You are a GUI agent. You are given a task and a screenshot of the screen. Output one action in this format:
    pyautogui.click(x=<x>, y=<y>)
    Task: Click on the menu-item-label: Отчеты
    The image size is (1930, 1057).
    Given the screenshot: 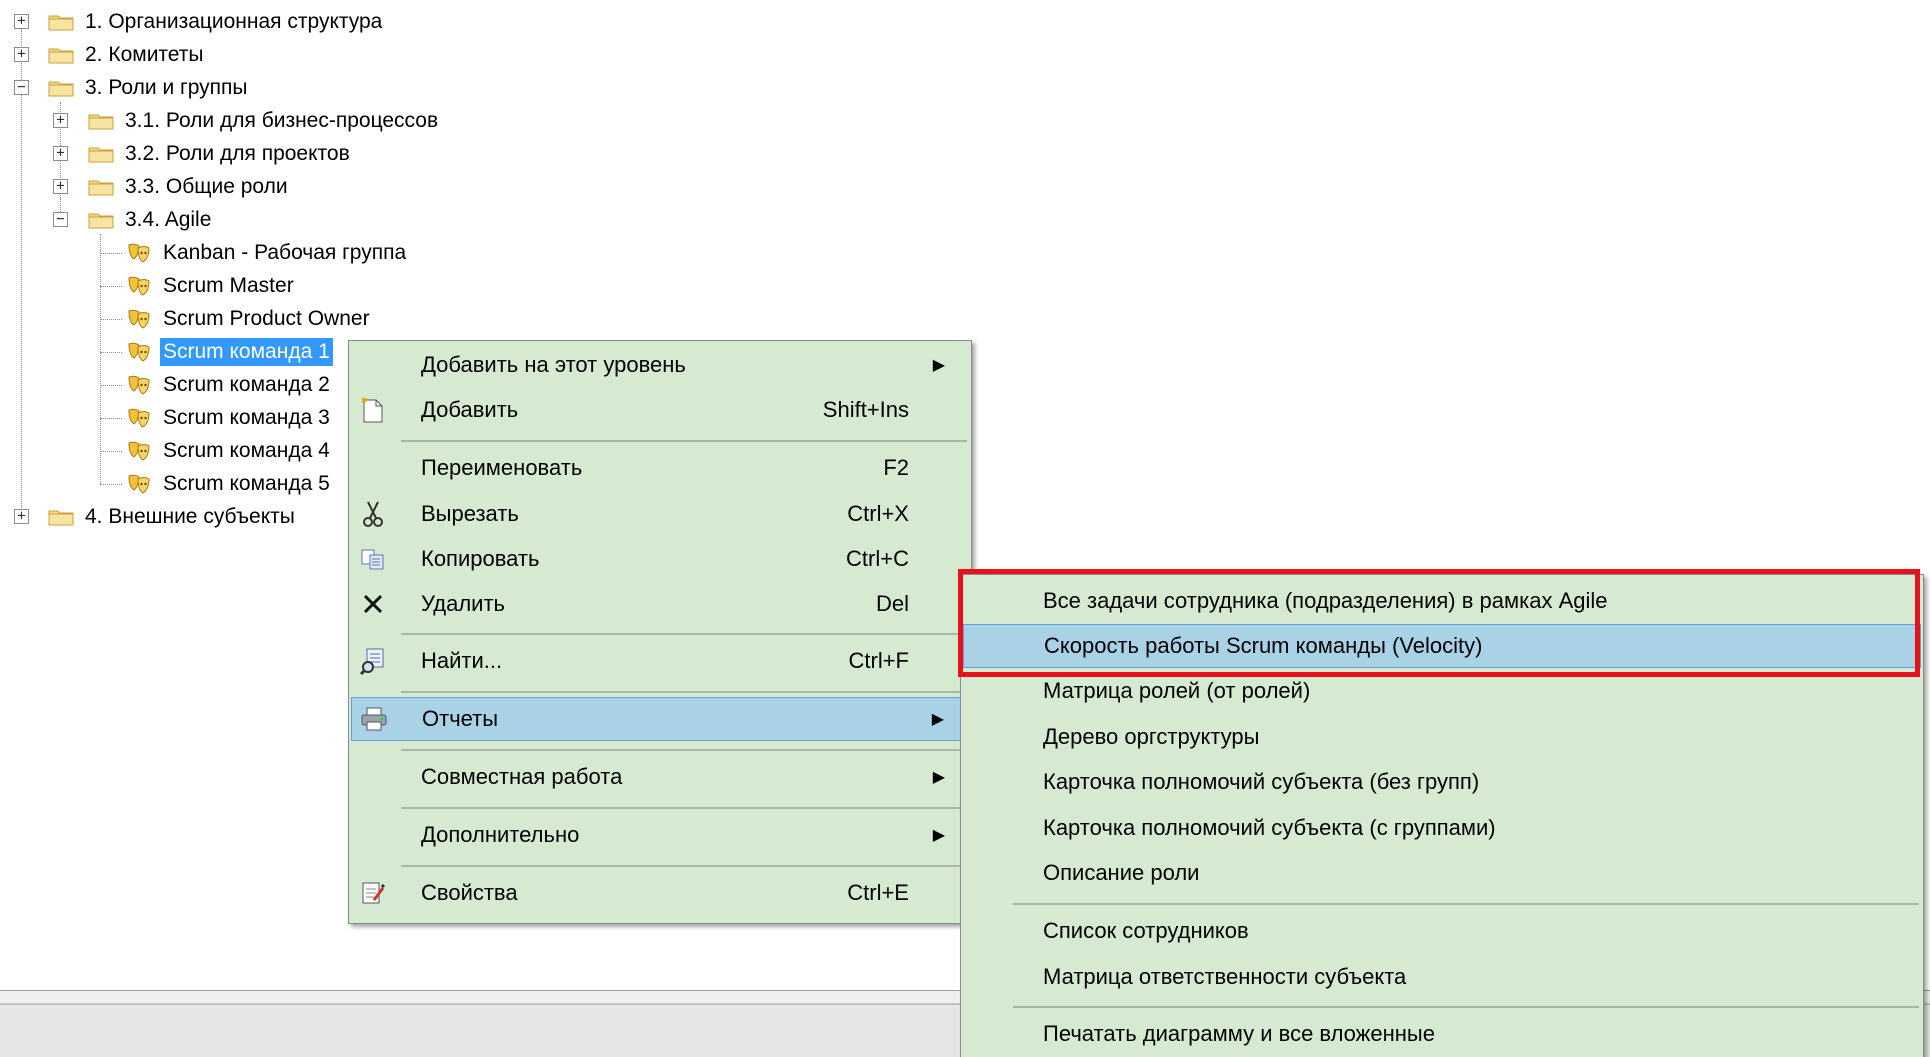 What is the action you would take?
    pyautogui.click(x=460, y=718)
    